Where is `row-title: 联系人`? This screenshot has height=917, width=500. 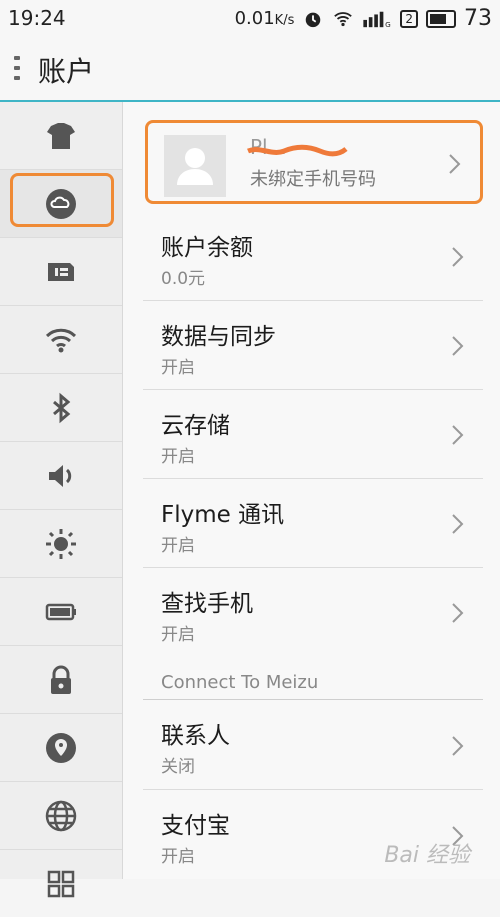 row-title: 联系人 is located at coordinates (195, 736).